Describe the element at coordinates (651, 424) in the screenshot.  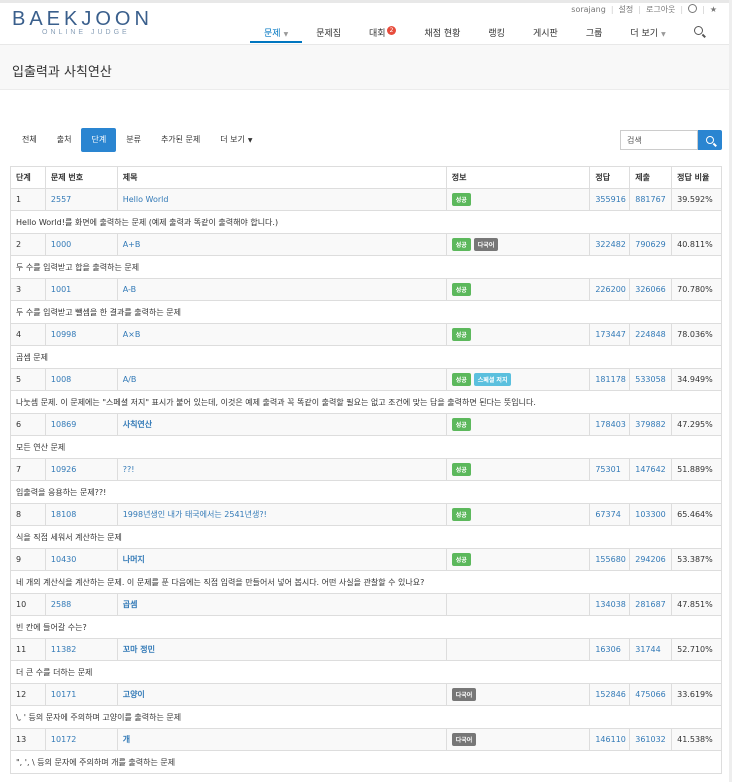
I see `submission-count-link: 379882` at that location.